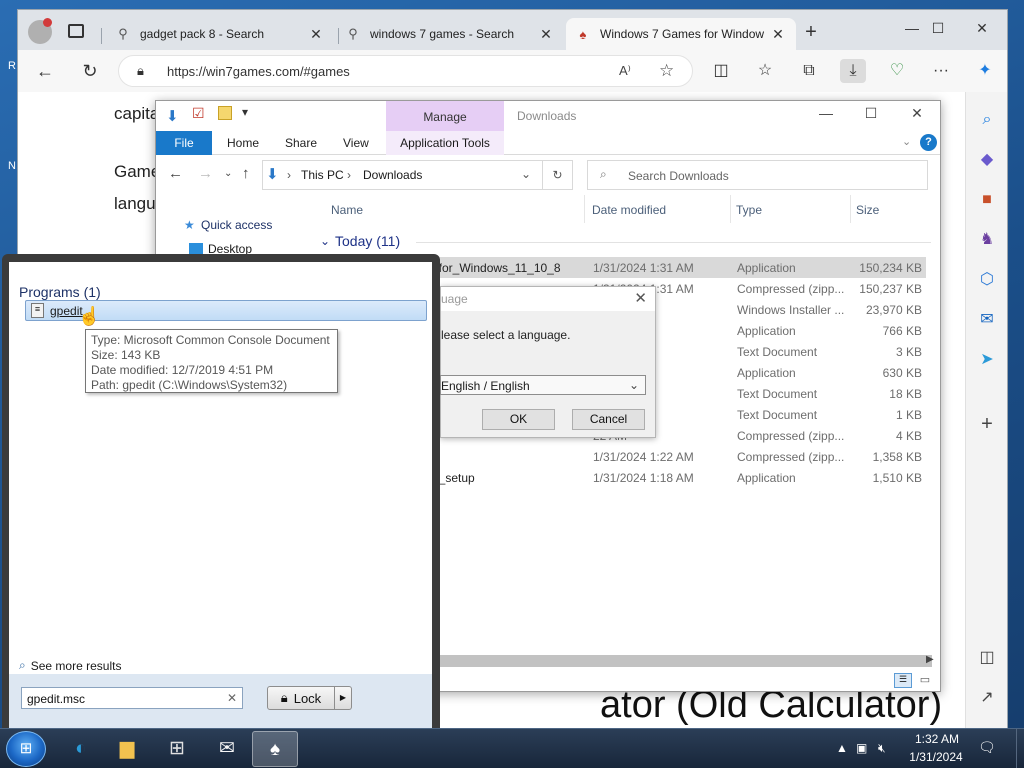  Describe the element at coordinates (246, 173) in the screenshot. I see `up-icon: ↑` at that location.